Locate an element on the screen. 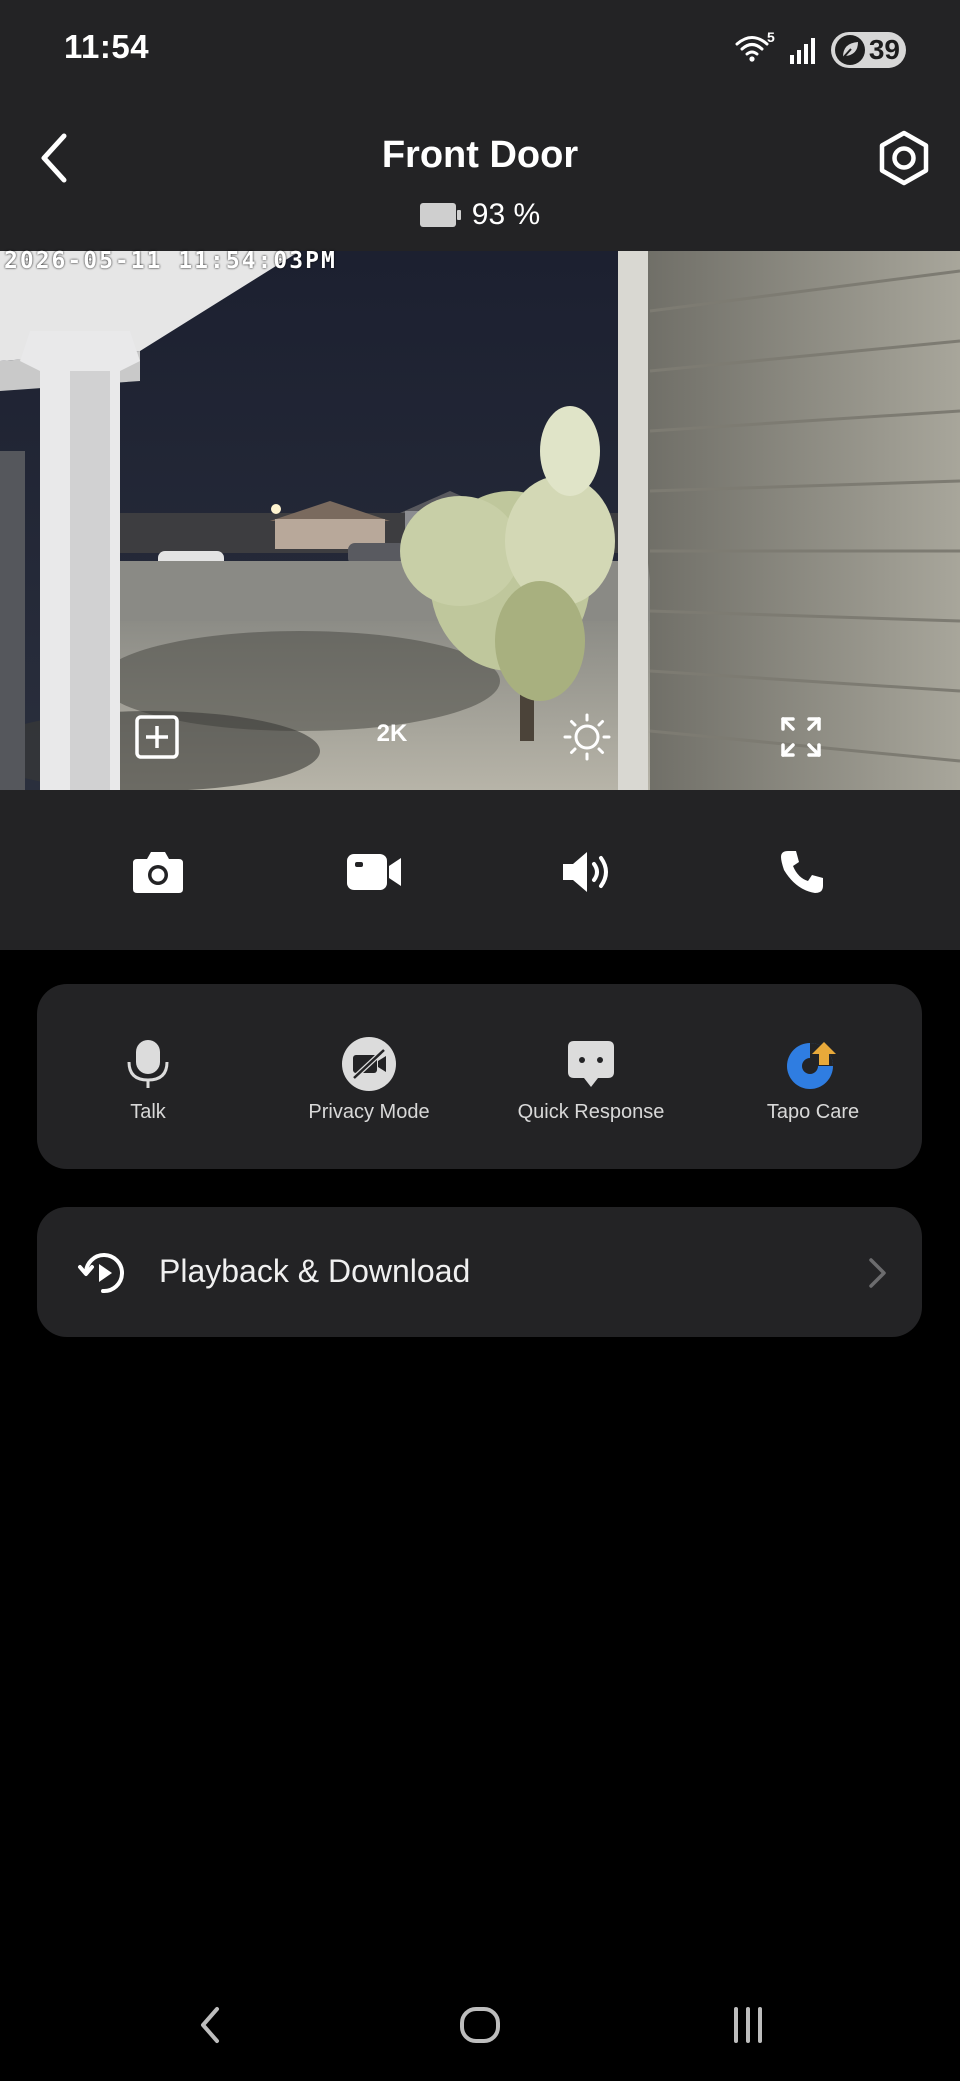 This screenshot has width=960, height=2081. nav-home-icon is located at coordinates (480, 2025).